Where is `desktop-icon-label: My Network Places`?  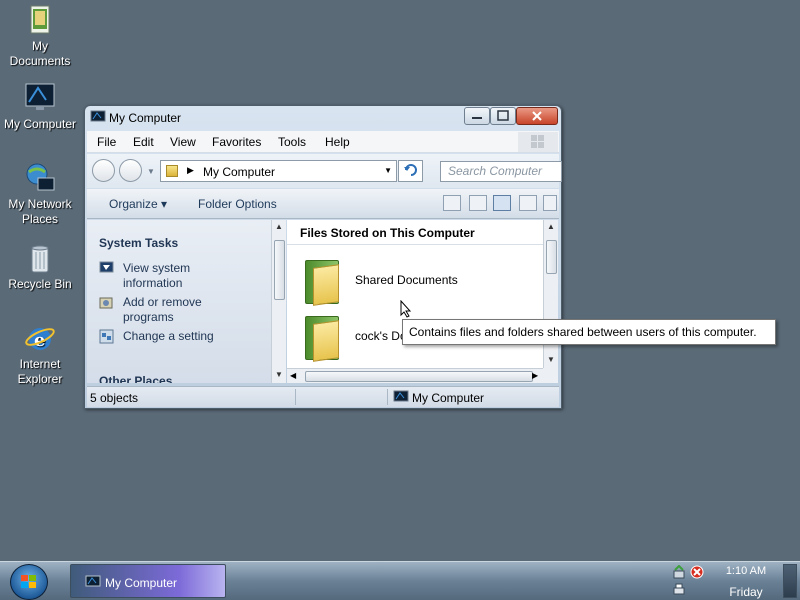
desktop-icon-label: My Network Places is located at coordinates (40, 211).